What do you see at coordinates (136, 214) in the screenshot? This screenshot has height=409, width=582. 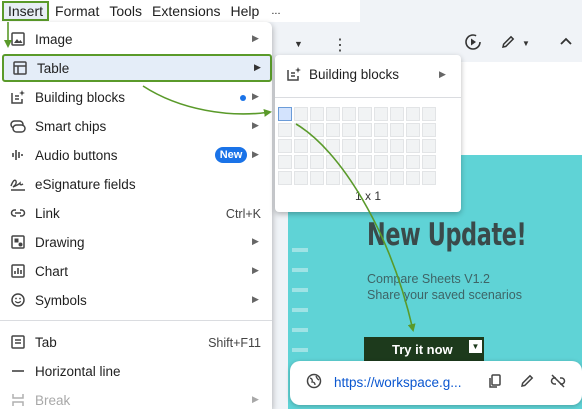 I see `menu-item-link: Link Ctrl+K` at bounding box center [136, 214].